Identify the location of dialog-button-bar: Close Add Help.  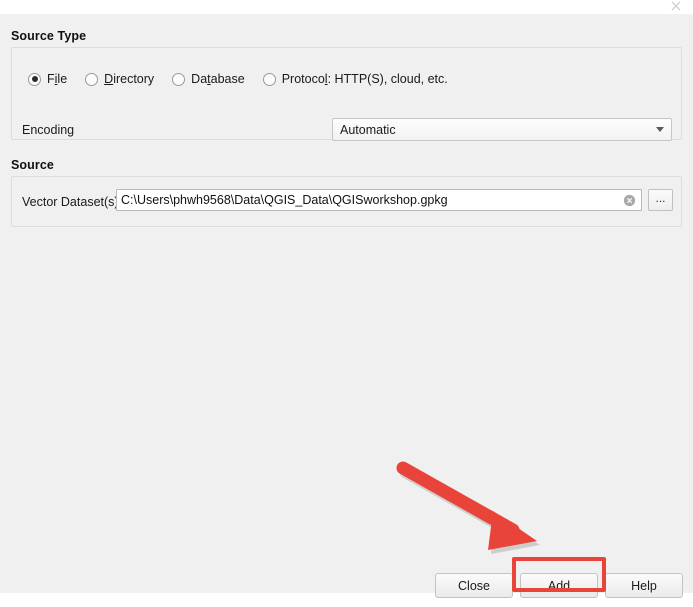
(346, 584).